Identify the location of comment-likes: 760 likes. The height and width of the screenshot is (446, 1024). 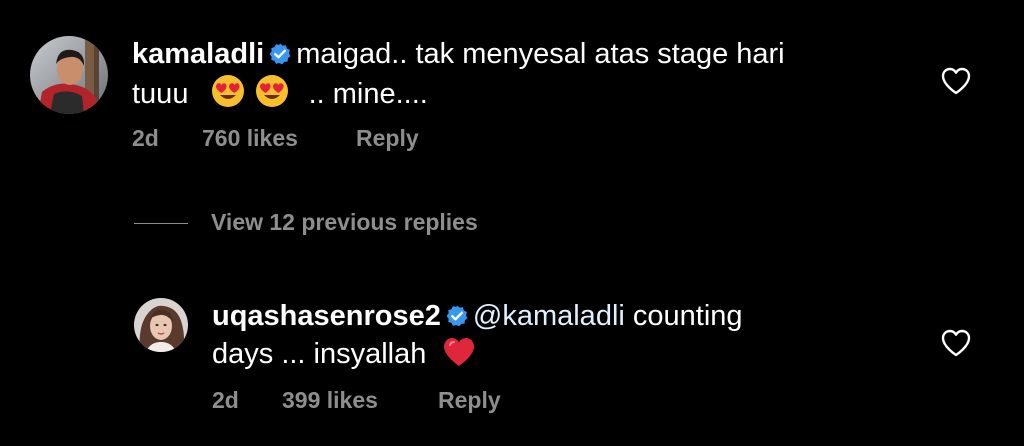
(250, 138).